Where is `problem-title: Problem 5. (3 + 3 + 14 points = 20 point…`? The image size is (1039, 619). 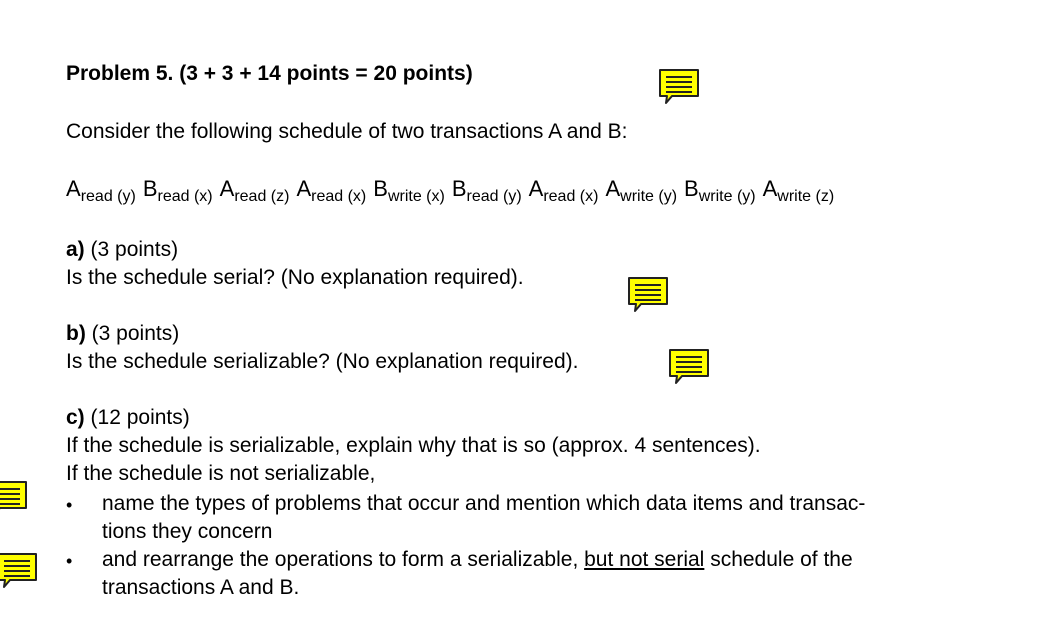
problem-title: Problem 5. (3 + 3 + 14 points = 20 point… is located at coordinates (269, 73).